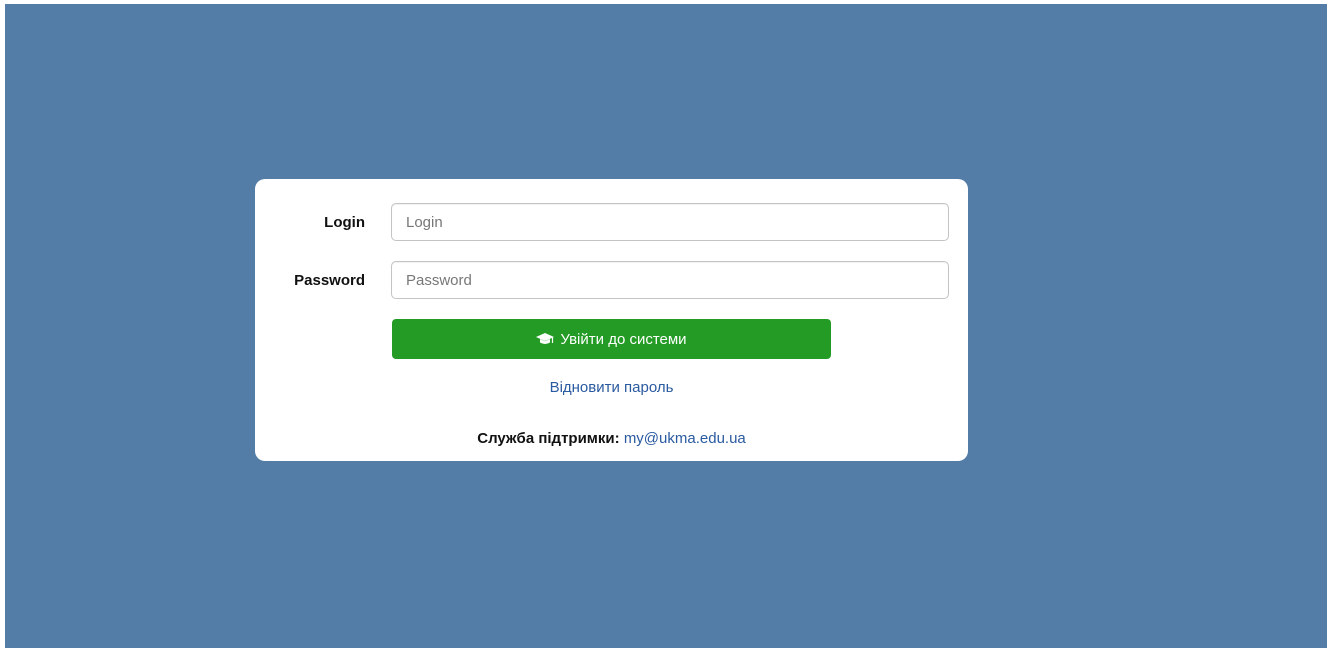 The image size is (1336, 648). Describe the element at coordinates (611, 387) in the screenshot. I see `restore-password-link: Відновити пароль` at that location.